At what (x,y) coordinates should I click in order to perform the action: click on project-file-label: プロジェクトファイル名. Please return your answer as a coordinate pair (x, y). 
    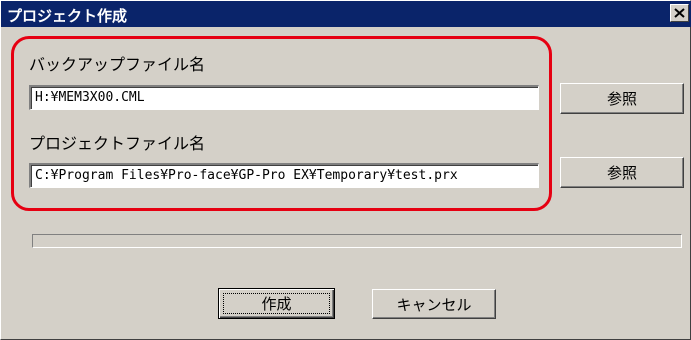
    Looking at the image, I should click on (117, 143).